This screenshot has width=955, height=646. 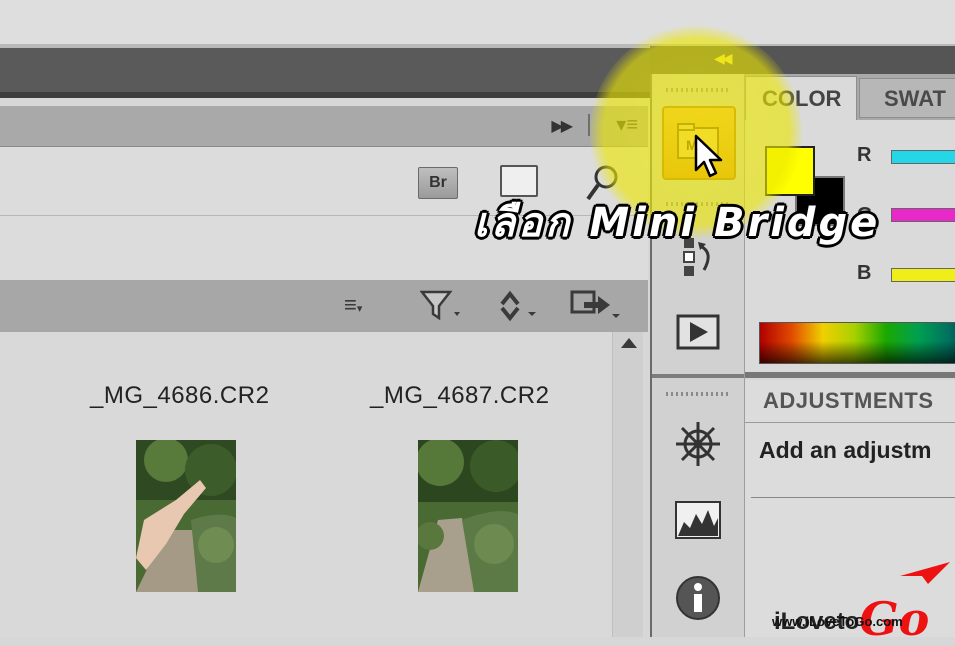 I want to click on vertical-scrollbar, so click(x=627, y=484).